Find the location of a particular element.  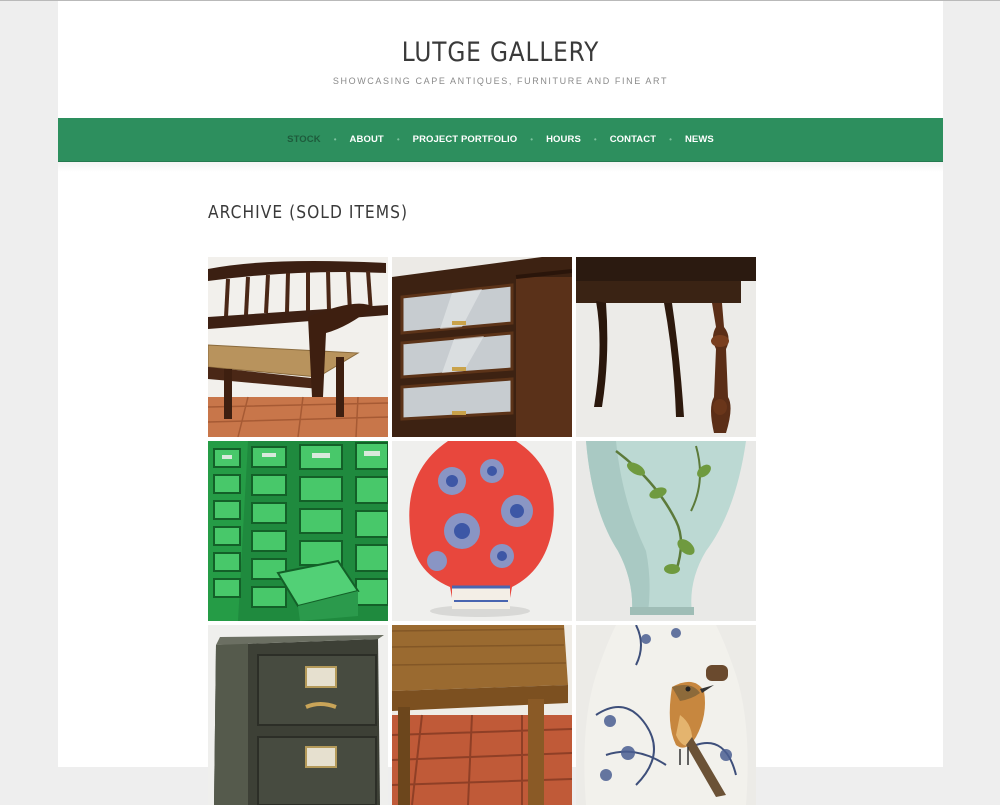

bird-vase-photo is located at coordinates (666, 715).